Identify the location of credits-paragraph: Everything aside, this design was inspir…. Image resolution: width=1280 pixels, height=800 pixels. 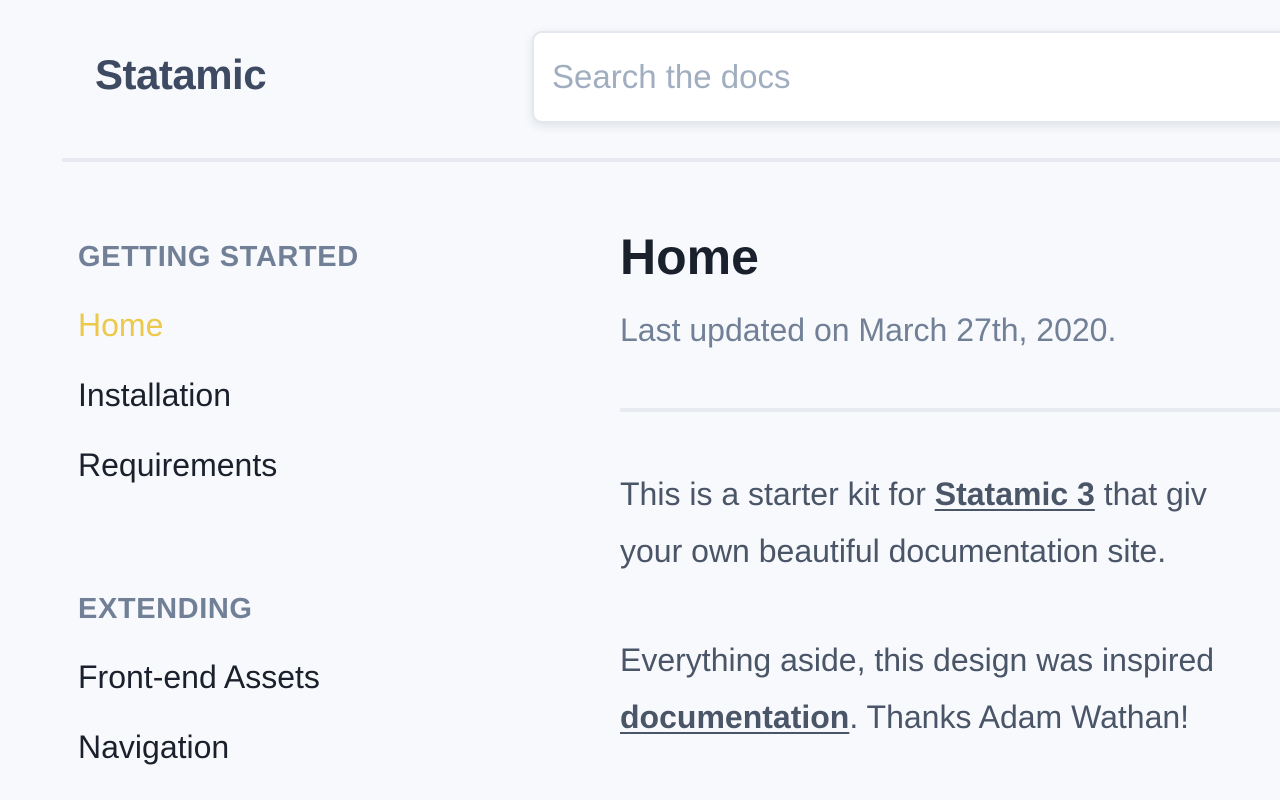
(950, 689).